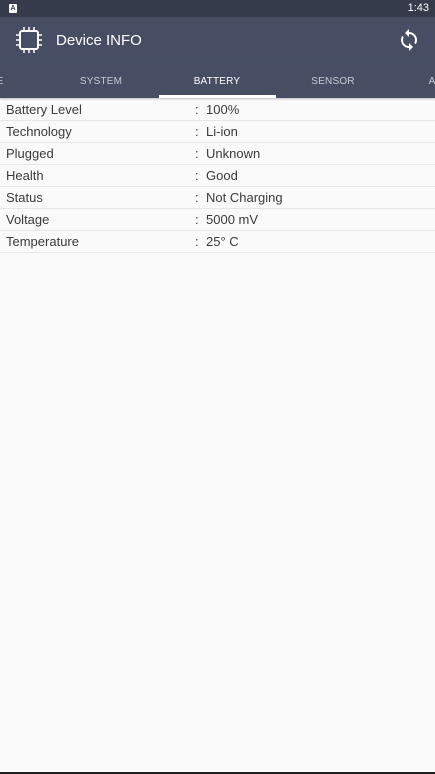 The image size is (435, 774). Describe the element at coordinates (13, 8) in the screenshot. I see `notification-icon: A` at that location.